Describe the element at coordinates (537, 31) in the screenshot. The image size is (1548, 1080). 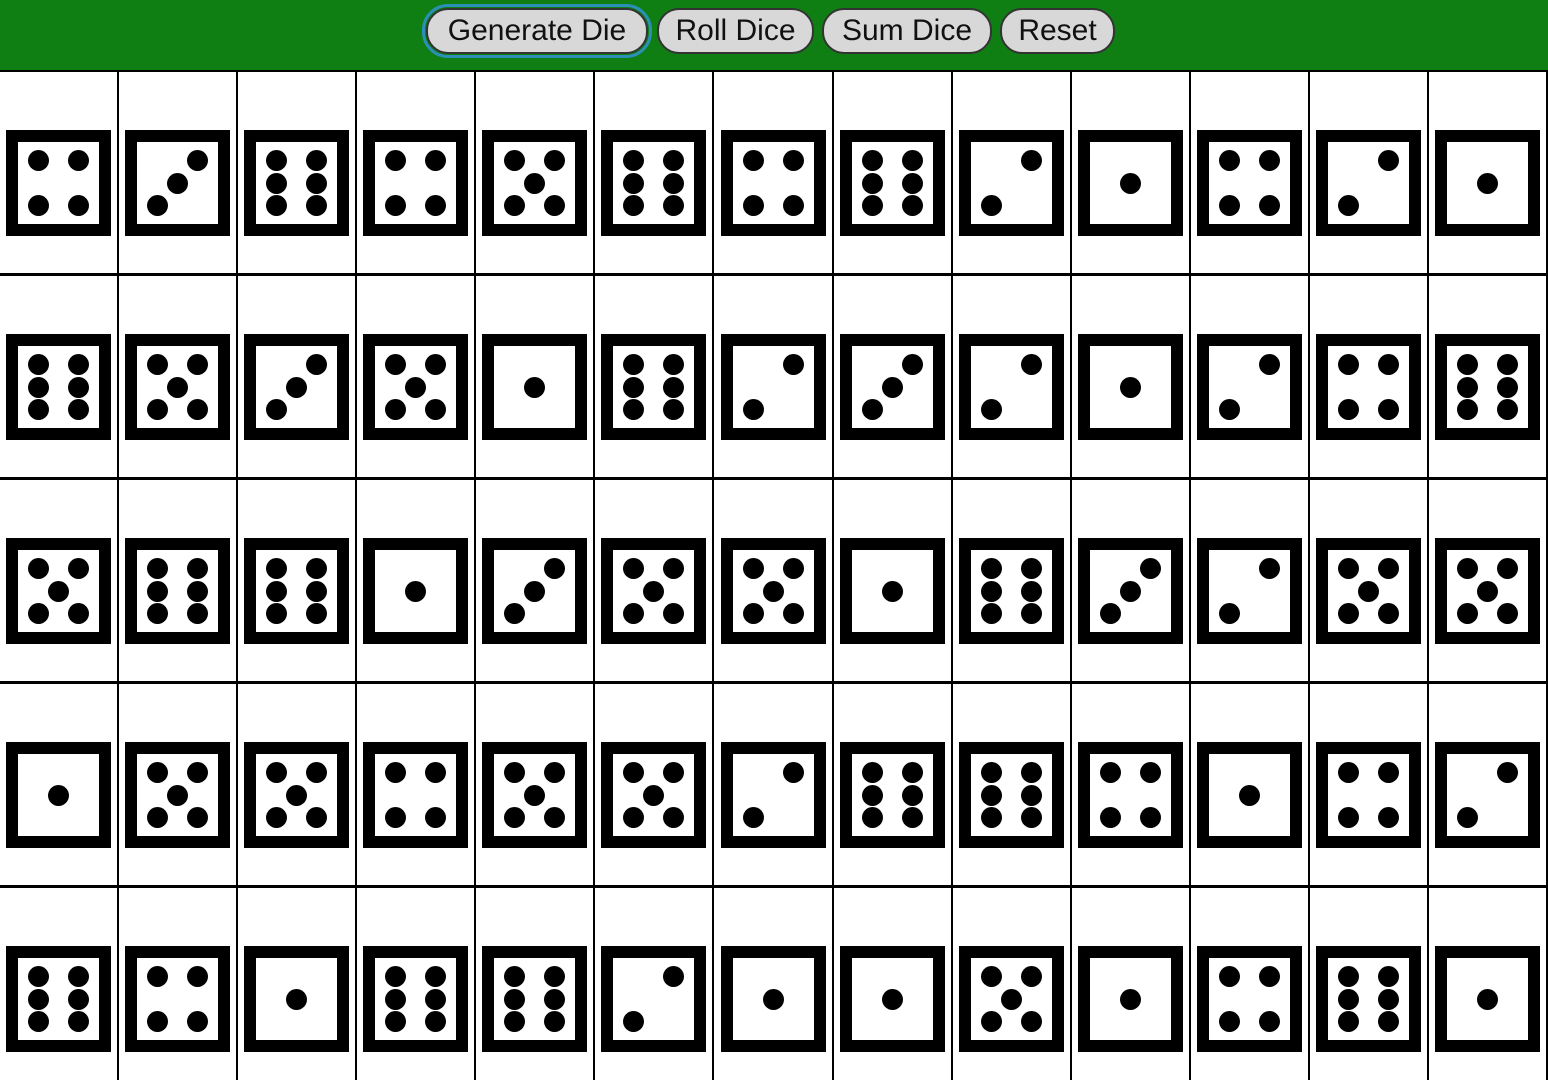
I see `generate-die-button: Generate Die` at that location.